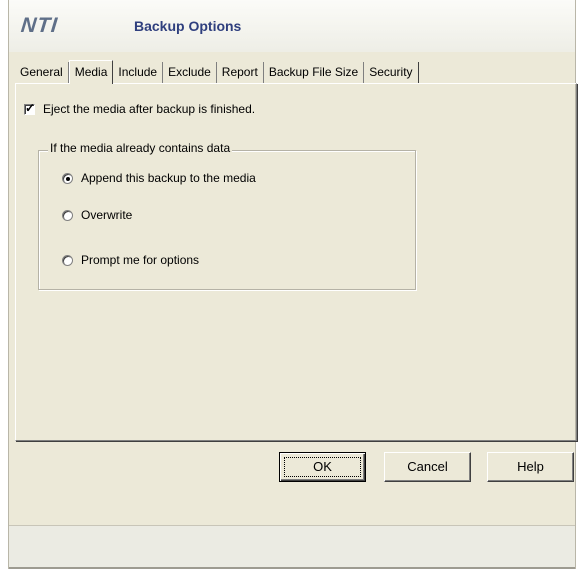 This screenshot has width=584, height=569. I want to click on dialog-title: Backup Options, so click(188, 26).